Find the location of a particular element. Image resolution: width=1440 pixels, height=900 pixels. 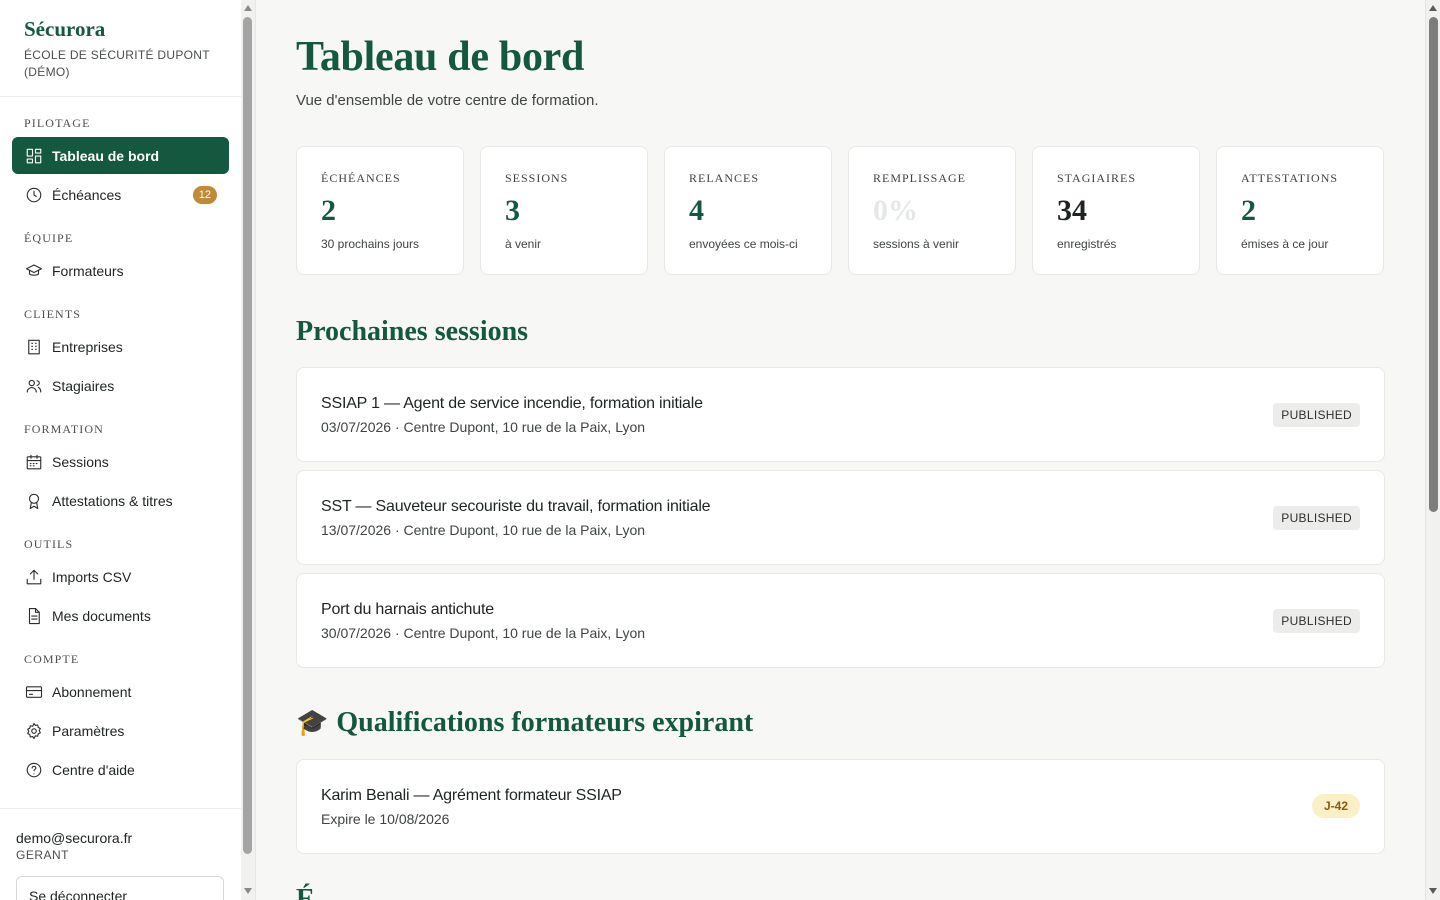

sidebar-item-sessions: Sessions is located at coordinates (120, 461).